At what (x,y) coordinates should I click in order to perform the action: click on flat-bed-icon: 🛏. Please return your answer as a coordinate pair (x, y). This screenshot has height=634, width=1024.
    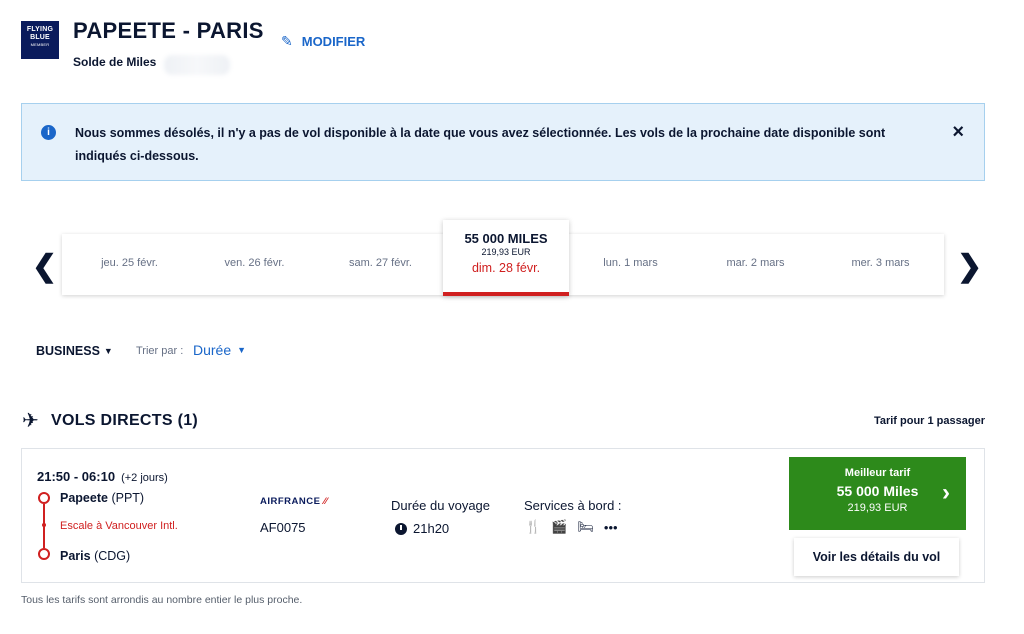
    Looking at the image, I should click on (585, 526).